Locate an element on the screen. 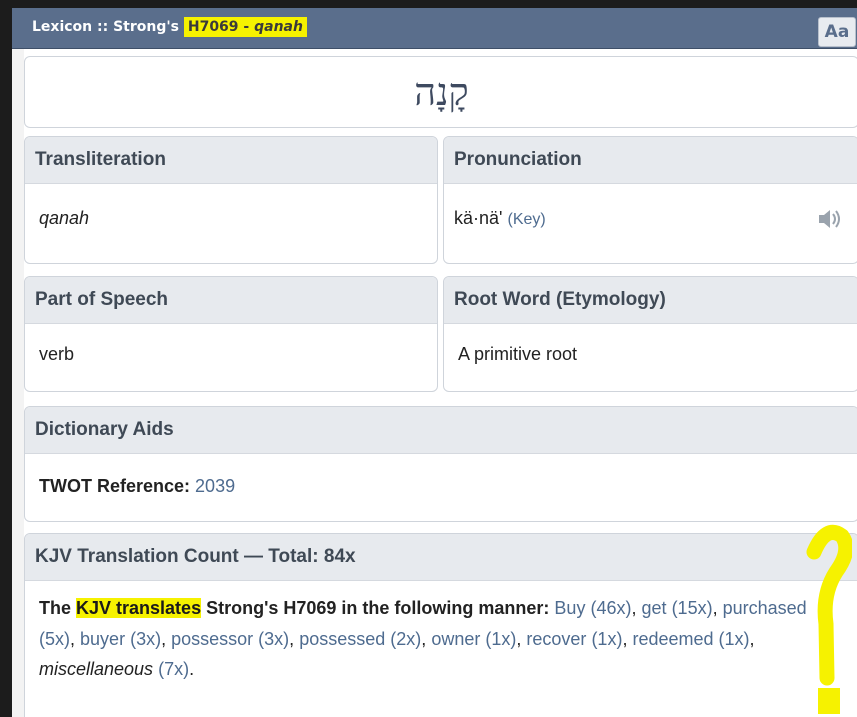  kjv-word-link: buyer is located at coordinates (102, 639).